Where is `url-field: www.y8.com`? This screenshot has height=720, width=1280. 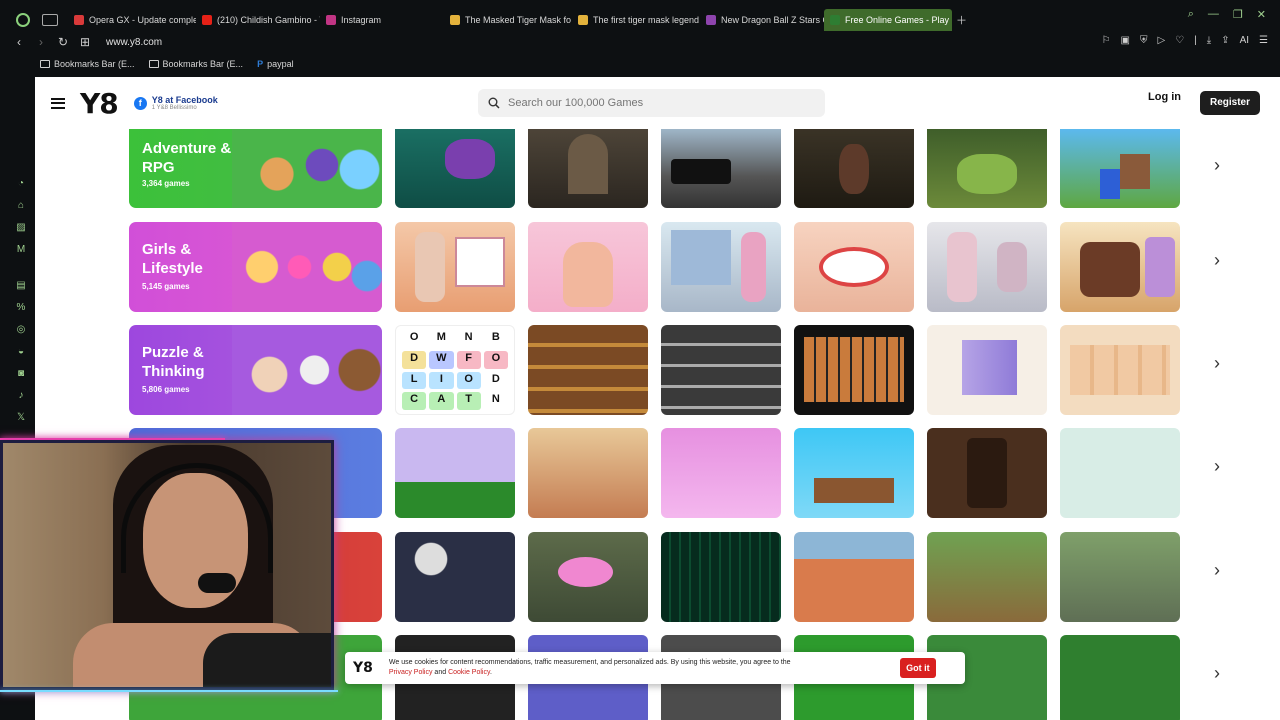
url-field: www.y8.com is located at coordinates (134, 42).